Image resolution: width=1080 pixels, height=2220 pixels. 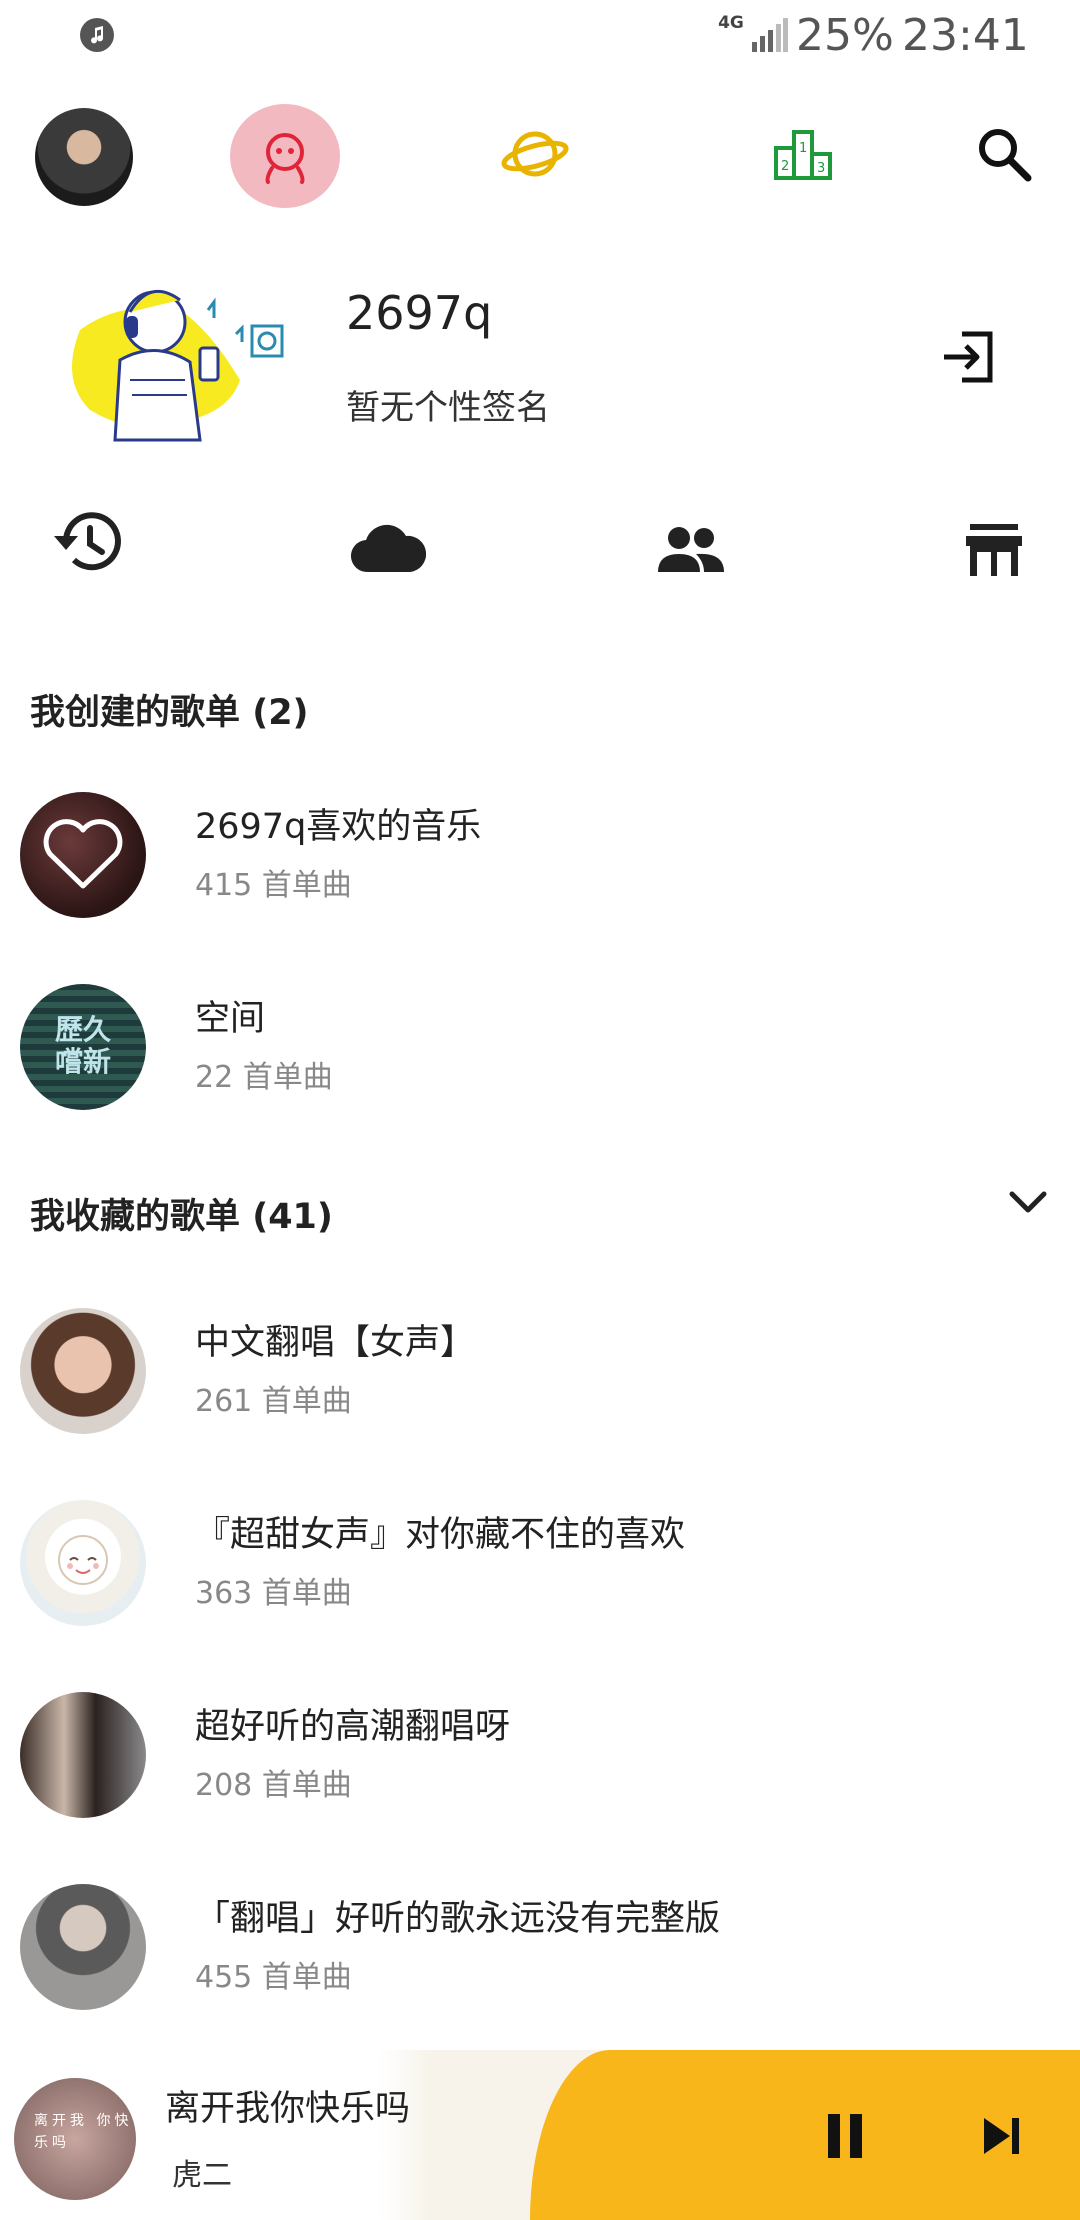 I want to click on status-bar: 4G 25% 23:41, so click(x=540, y=36).